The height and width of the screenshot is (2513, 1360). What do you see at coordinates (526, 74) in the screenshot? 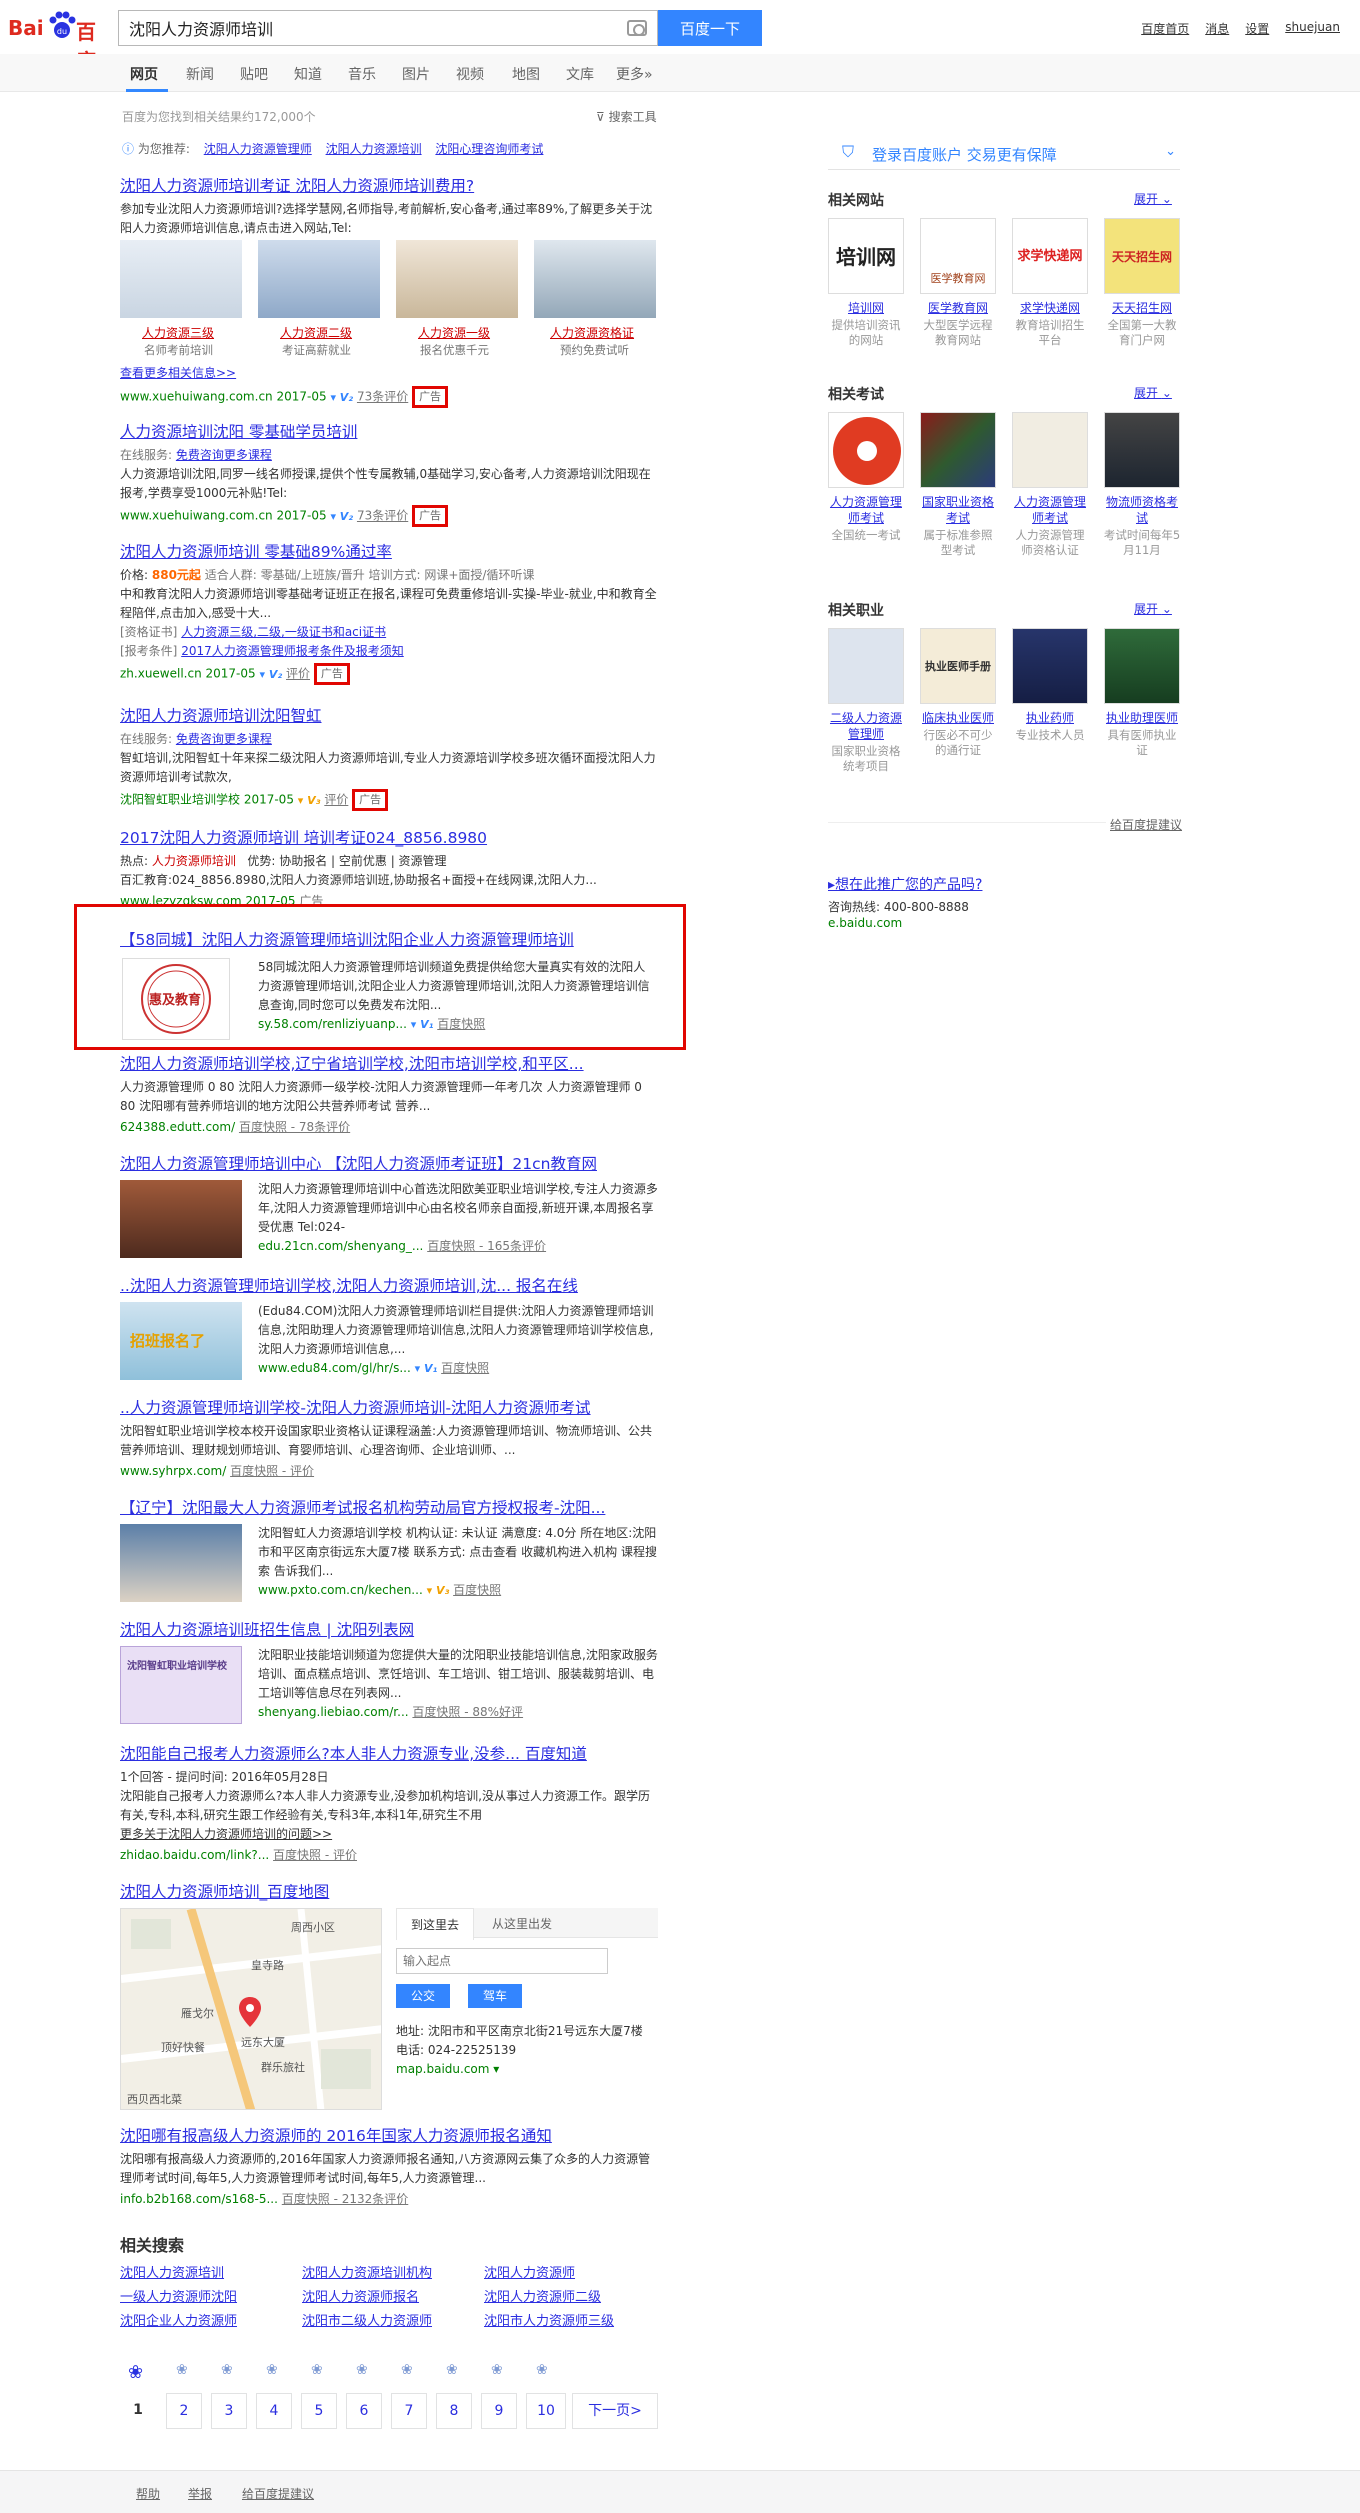
I see `tab-map: 地图` at bounding box center [526, 74].